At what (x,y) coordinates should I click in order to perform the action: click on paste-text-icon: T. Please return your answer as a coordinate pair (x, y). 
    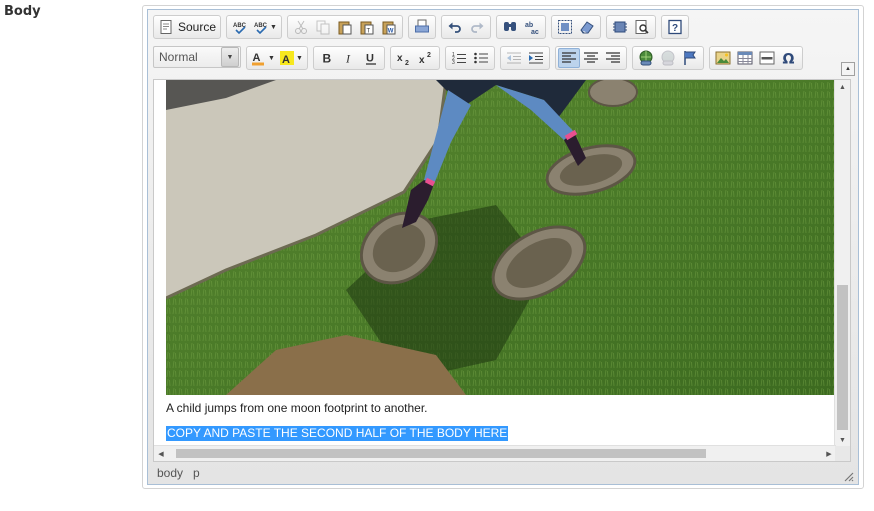
    Looking at the image, I should click on (367, 27).